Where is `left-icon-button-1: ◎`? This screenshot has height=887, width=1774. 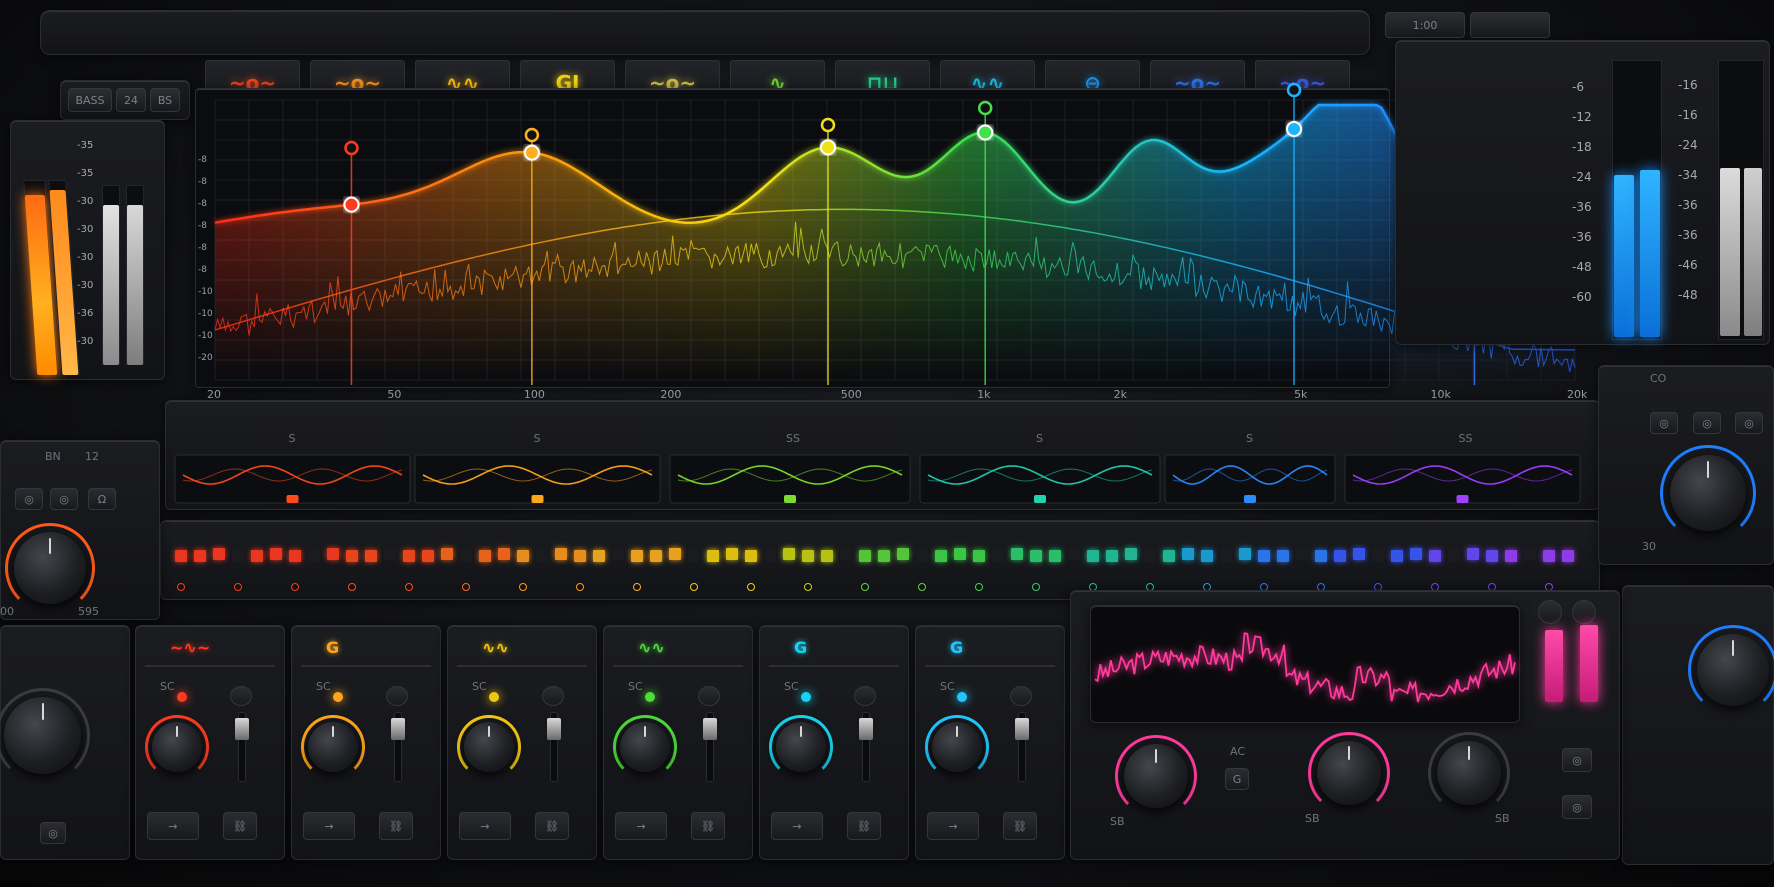 left-icon-button-1: ◎ is located at coordinates (64, 499).